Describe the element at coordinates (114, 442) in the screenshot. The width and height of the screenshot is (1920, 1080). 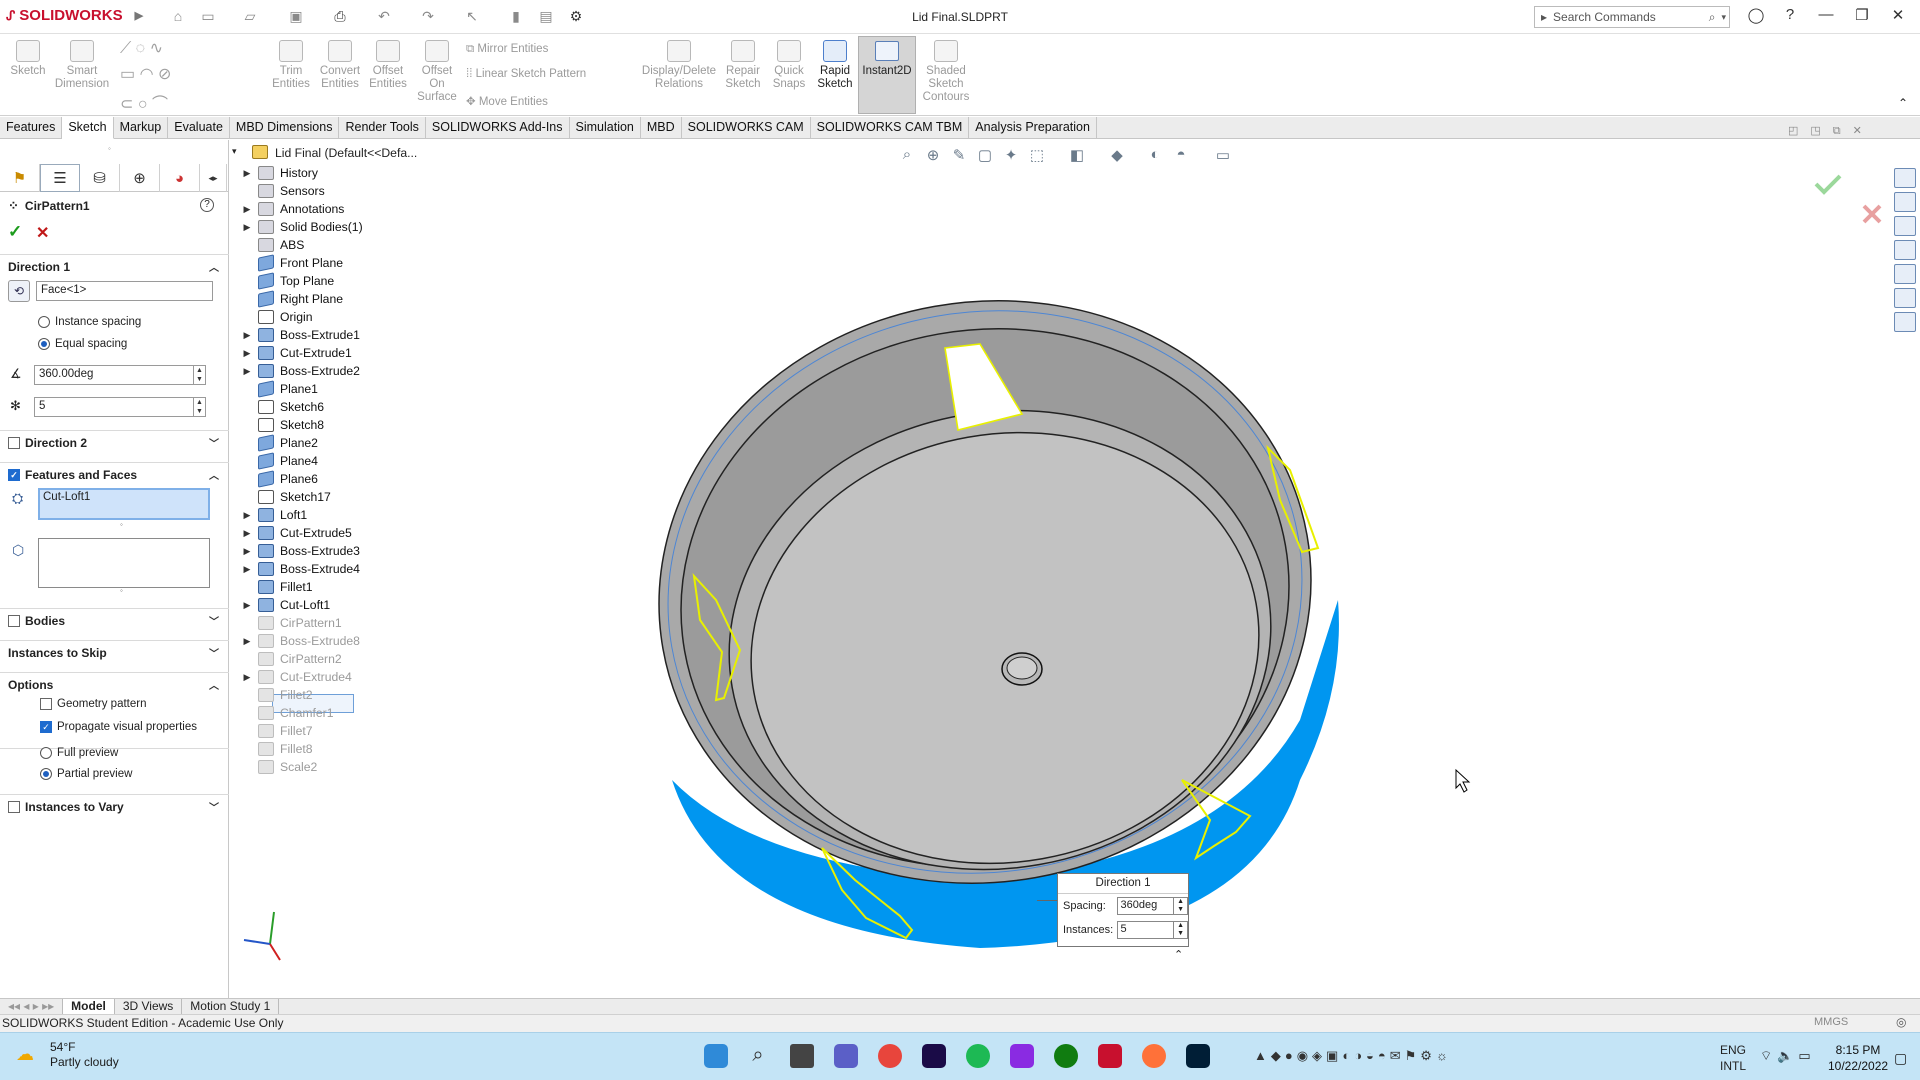
I see `section-direction2: Direction 2 ﹀` at that location.